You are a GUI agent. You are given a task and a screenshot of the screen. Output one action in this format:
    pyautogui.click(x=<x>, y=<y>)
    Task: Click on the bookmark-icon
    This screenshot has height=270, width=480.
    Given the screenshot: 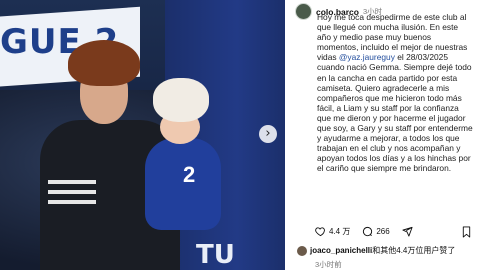 What is the action you would take?
    pyautogui.click(x=466, y=232)
    